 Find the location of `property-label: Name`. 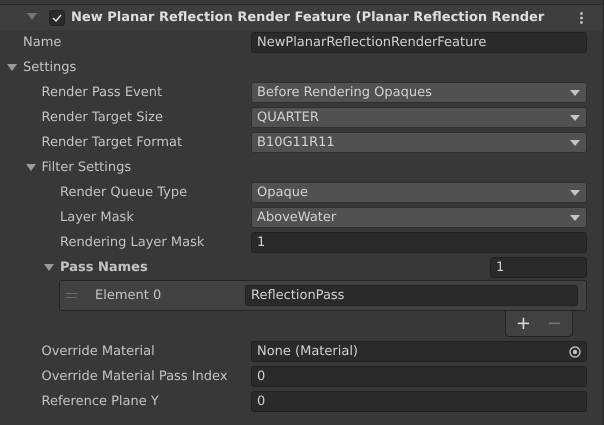

property-label: Name is located at coordinates (42, 42).